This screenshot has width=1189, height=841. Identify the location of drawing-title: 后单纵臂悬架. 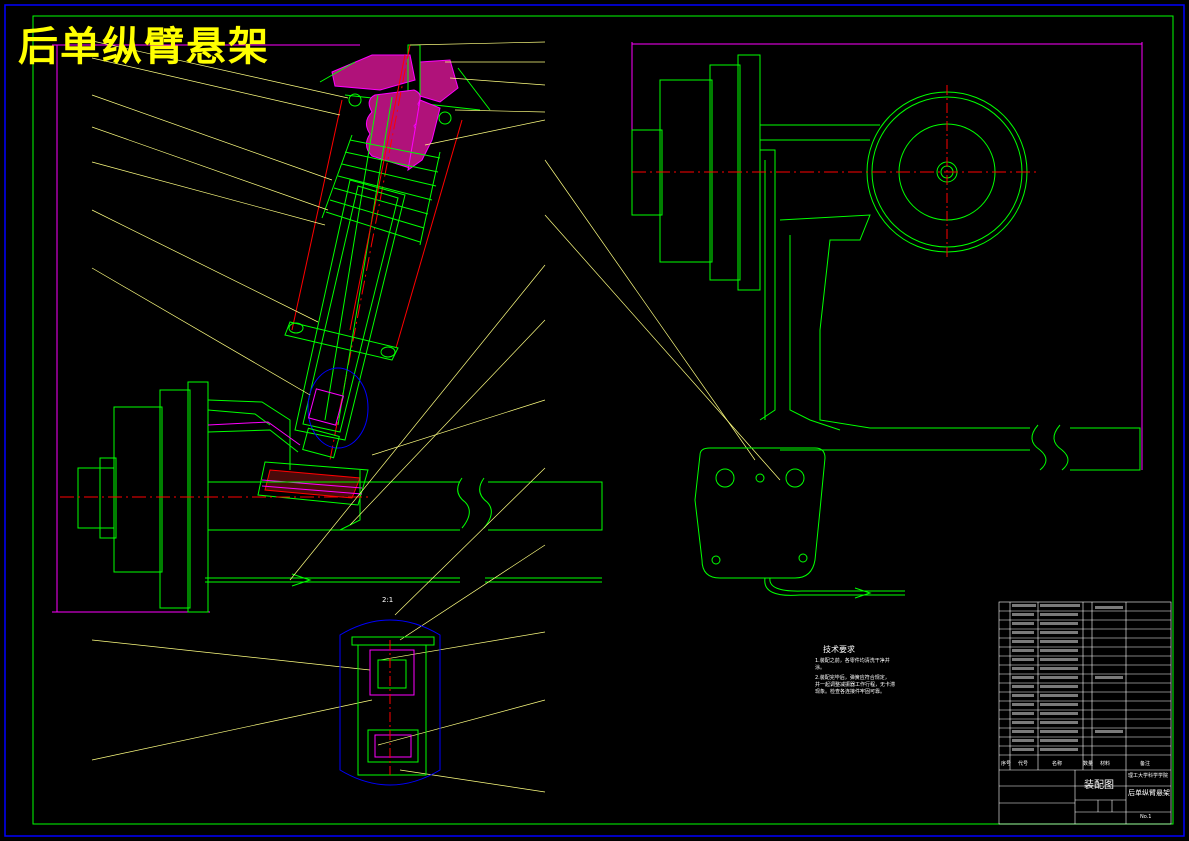
(144, 46).